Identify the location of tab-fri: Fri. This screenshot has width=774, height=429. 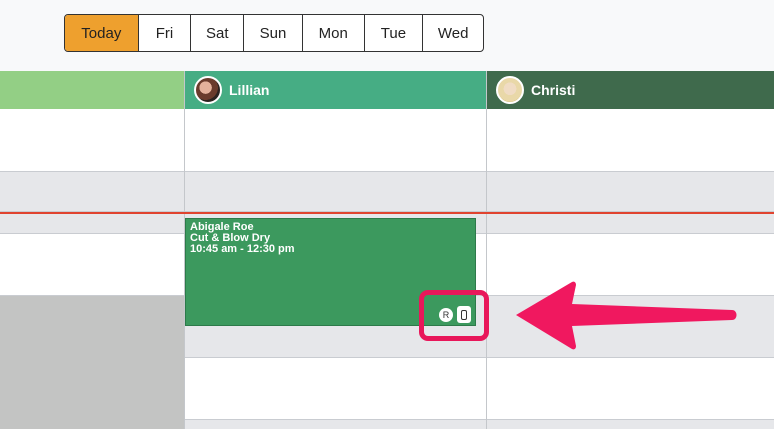
(165, 33).